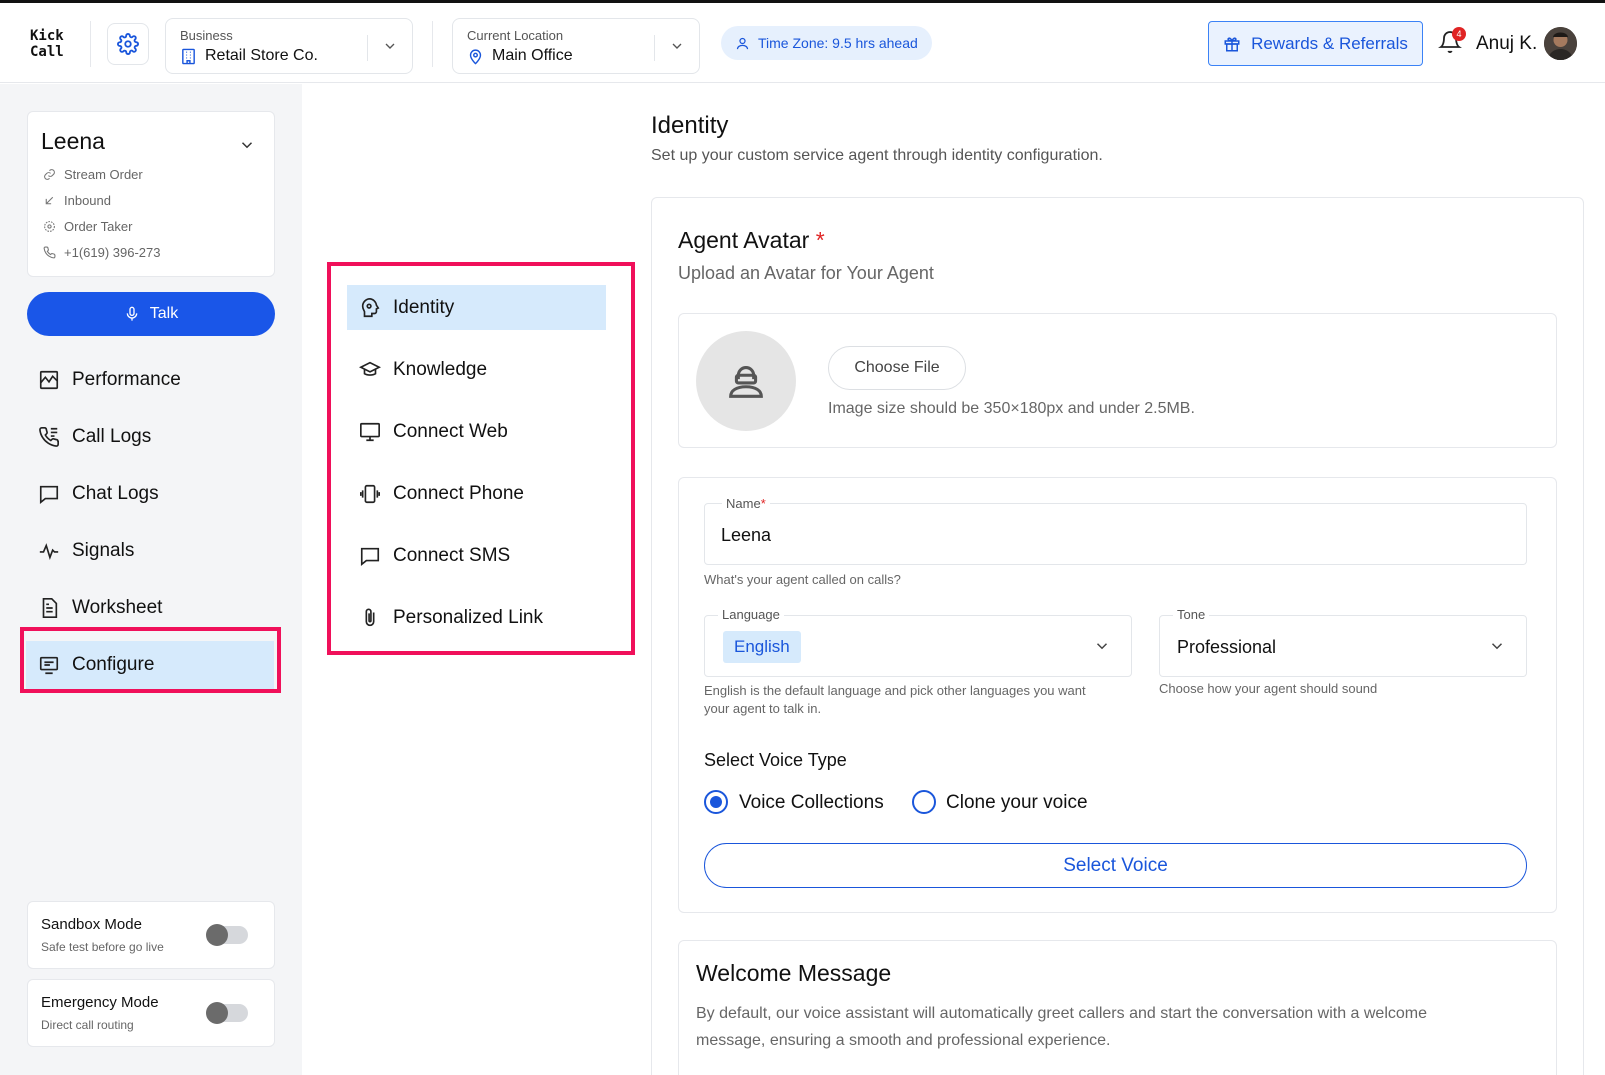  What do you see at coordinates (50, 608) in the screenshot?
I see `document-icon` at bounding box center [50, 608].